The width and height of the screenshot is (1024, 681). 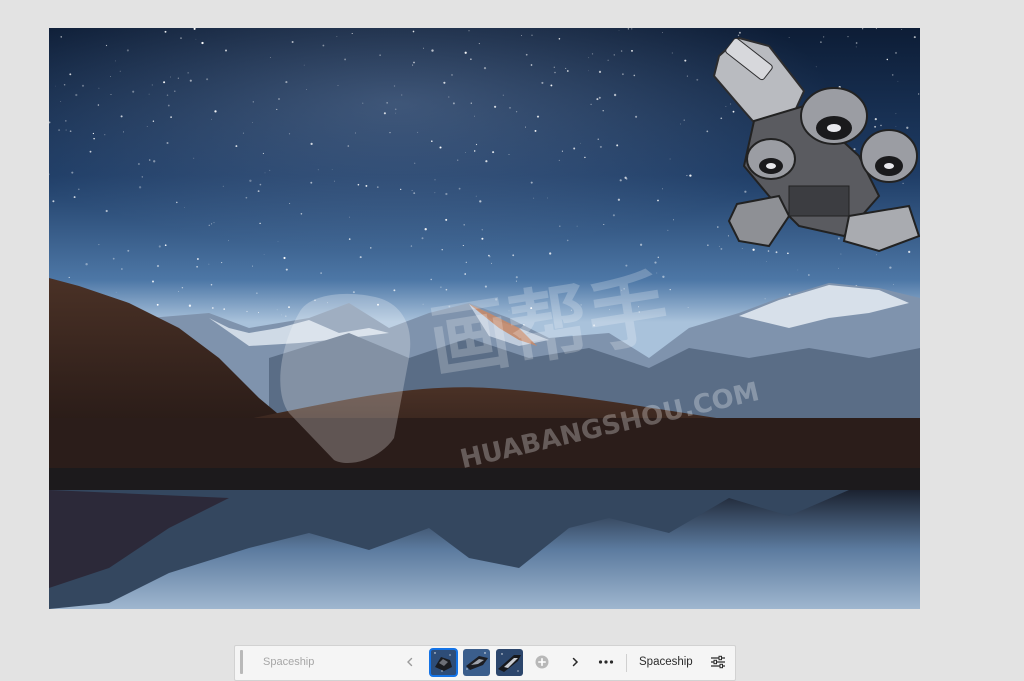 I want to click on taskbar-divider, so click(x=626, y=663).